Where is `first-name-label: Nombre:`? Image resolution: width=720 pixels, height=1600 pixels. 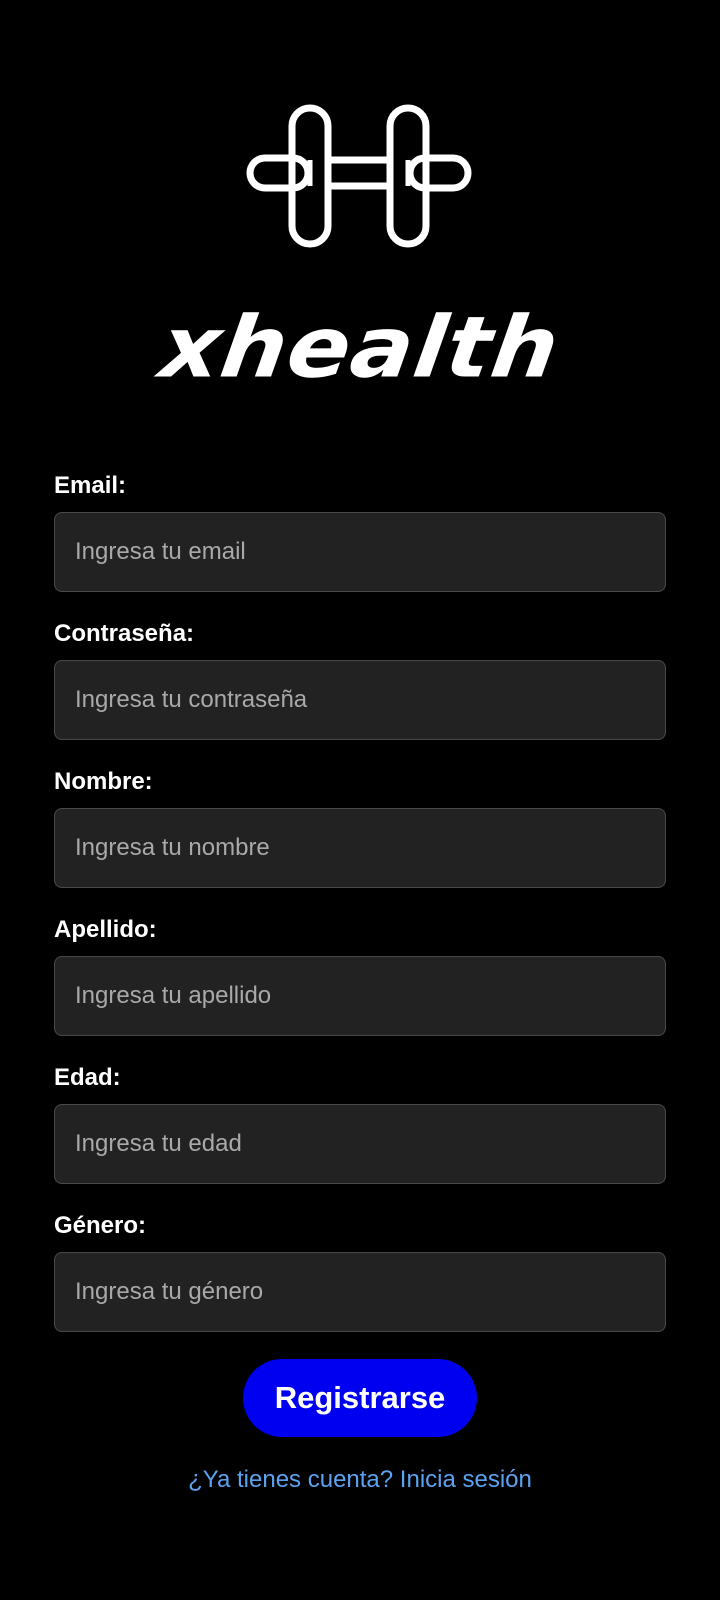 first-name-label: Nombre: is located at coordinates (103, 781).